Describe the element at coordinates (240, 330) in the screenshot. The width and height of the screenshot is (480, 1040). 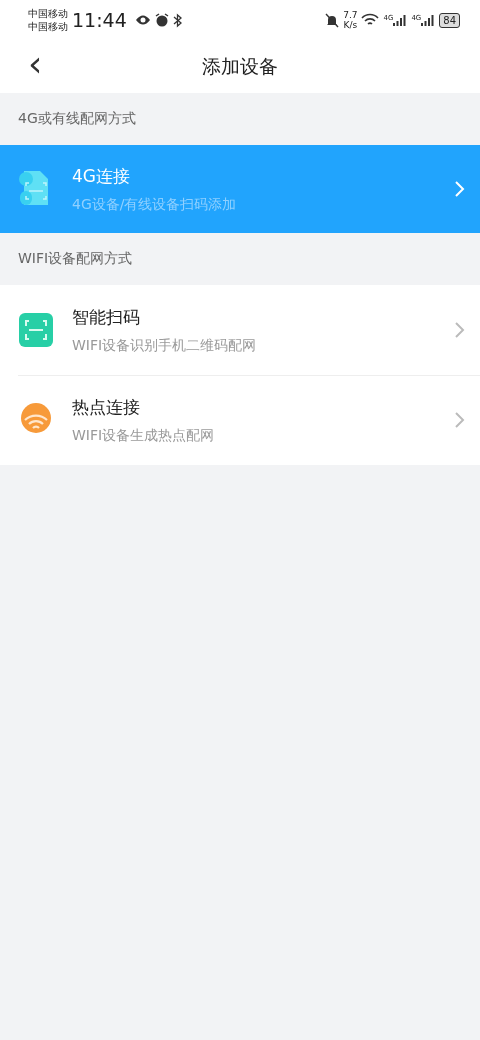
I see `connection-option: 智能扫码 WIFI设备识别手机二维码配网` at that location.